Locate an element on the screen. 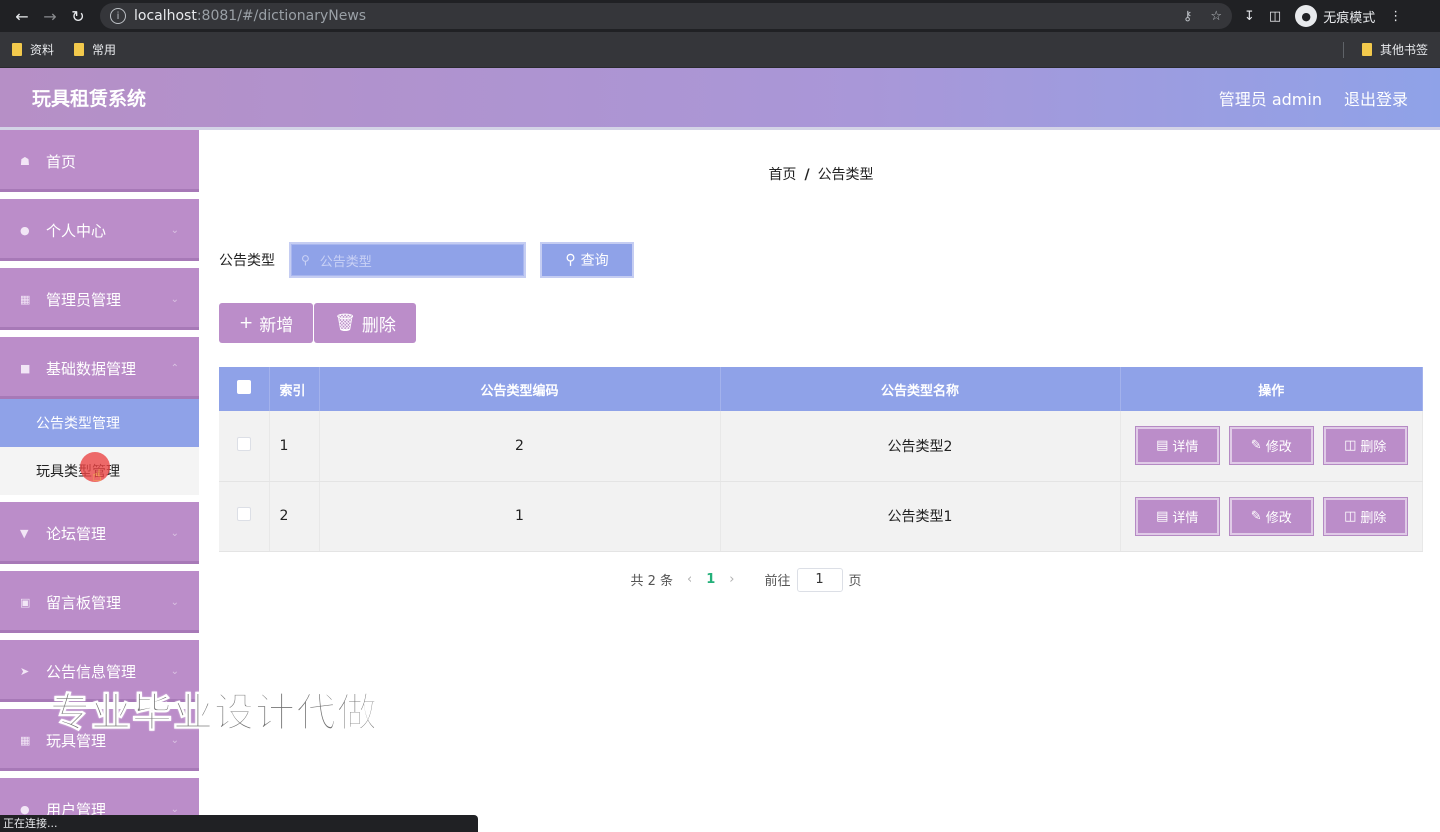  watermark-text: 专业毕业设计代做 is located at coordinates (214, 713).